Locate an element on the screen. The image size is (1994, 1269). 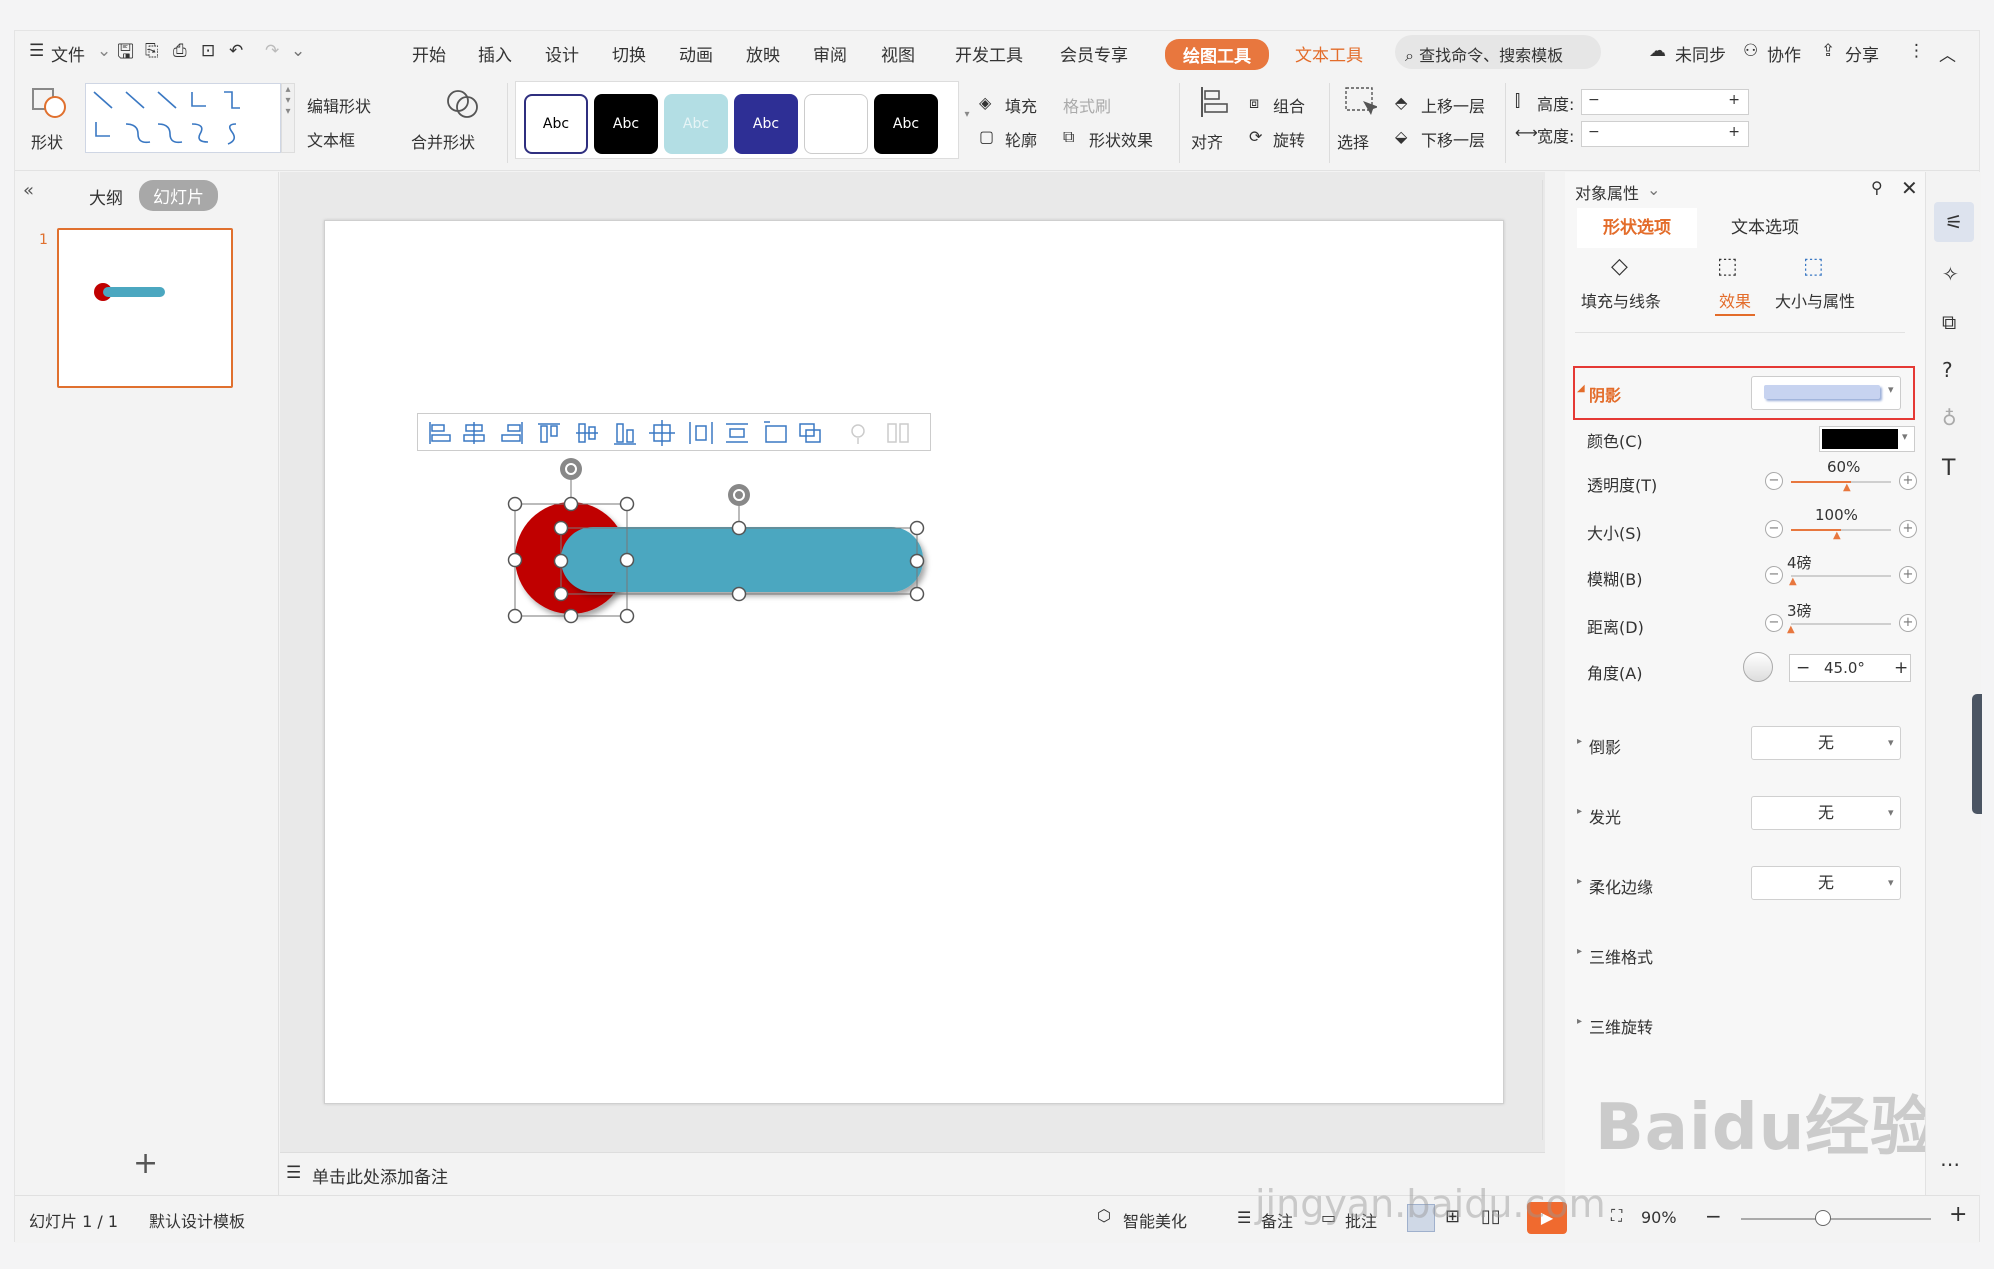
canvas-scrollbar is located at coordinates (1542, 660).